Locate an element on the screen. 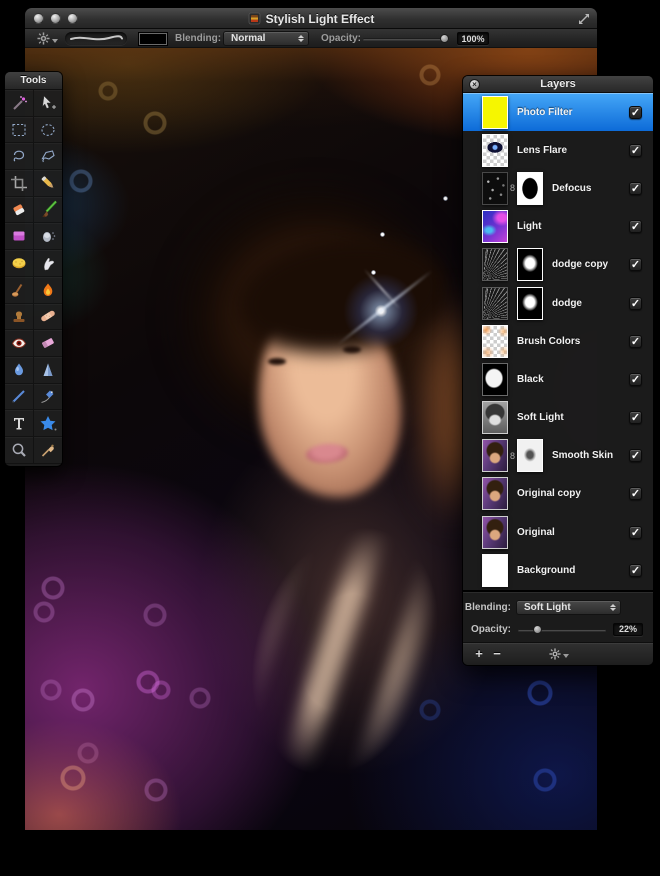 This screenshot has width=660, height=876. eraser-tool is located at coordinates (19, 210).